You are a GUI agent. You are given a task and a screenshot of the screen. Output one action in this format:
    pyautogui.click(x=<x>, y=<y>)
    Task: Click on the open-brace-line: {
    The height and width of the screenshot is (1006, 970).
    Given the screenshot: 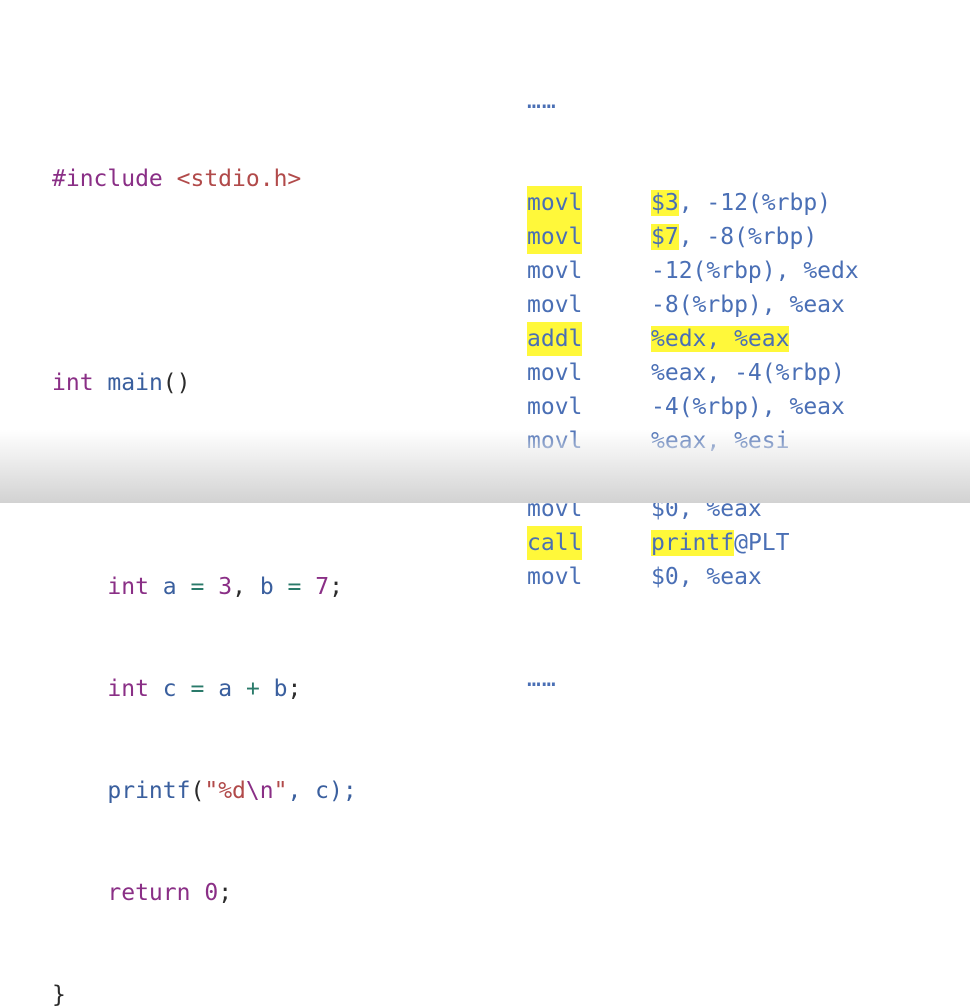 What is the action you would take?
    pyautogui.click(x=204, y=485)
    